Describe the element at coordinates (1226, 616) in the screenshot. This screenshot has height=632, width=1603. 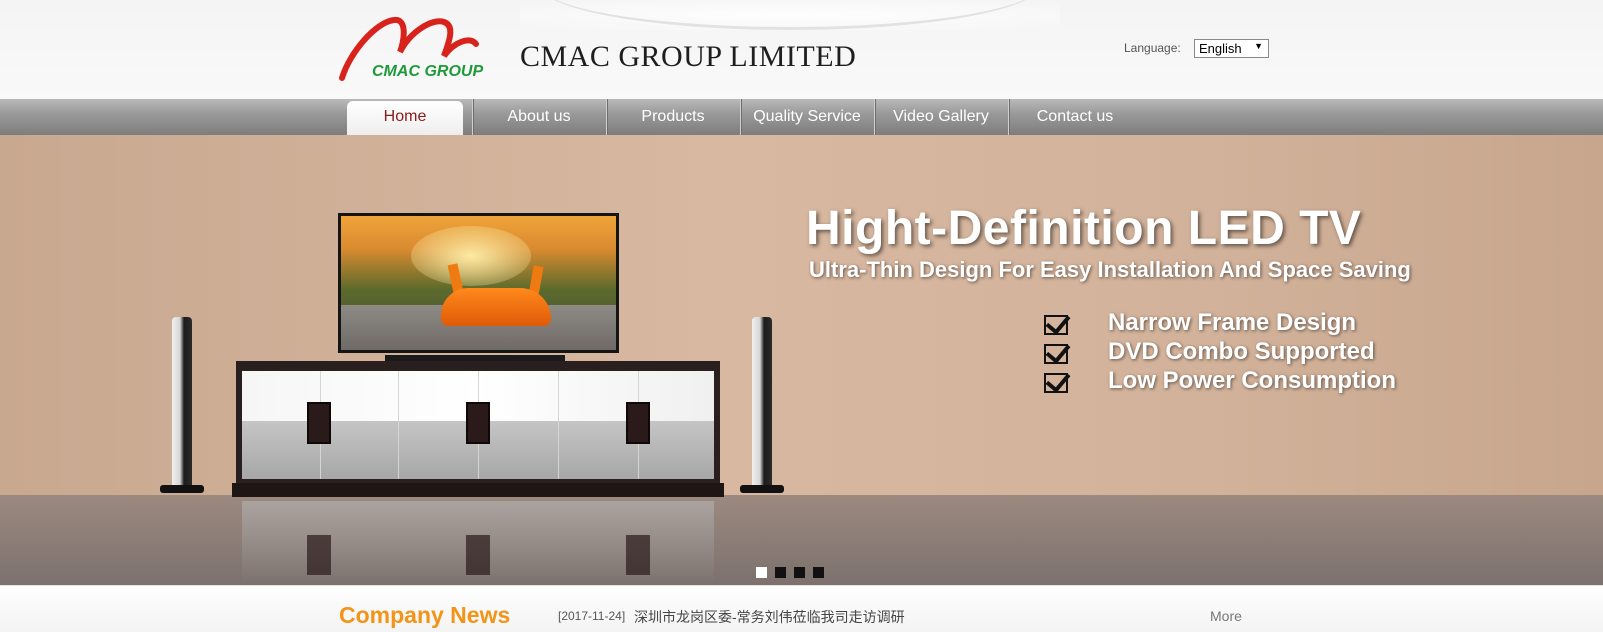
I see `news-more-link: More` at that location.